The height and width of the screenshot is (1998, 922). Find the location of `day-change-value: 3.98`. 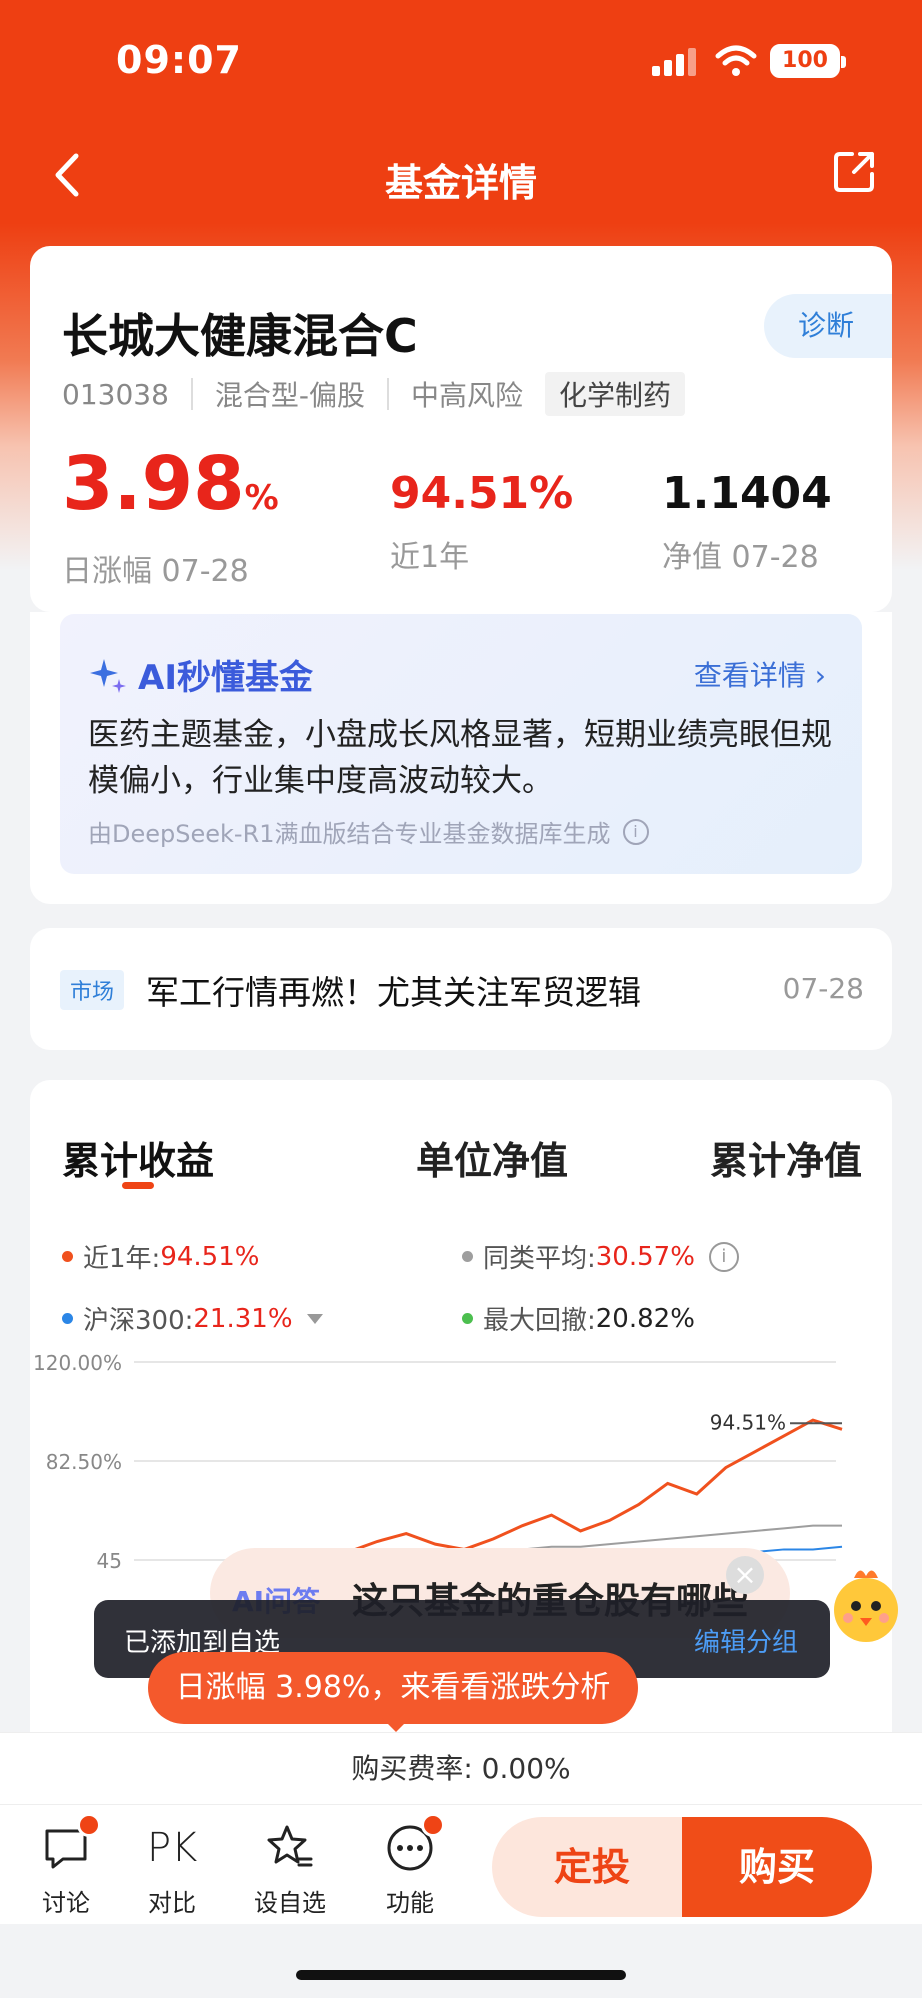

day-change-value: 3.98 is located at coordinates (153, 484).